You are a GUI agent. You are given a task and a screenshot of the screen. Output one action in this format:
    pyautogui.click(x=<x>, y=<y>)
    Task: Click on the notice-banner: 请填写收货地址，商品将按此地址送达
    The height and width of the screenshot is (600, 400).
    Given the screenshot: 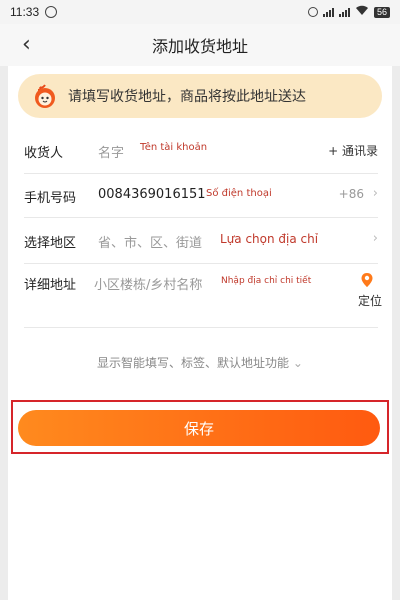 What is the action you would take?
    pyautogui.click(x=200, y=96)
    